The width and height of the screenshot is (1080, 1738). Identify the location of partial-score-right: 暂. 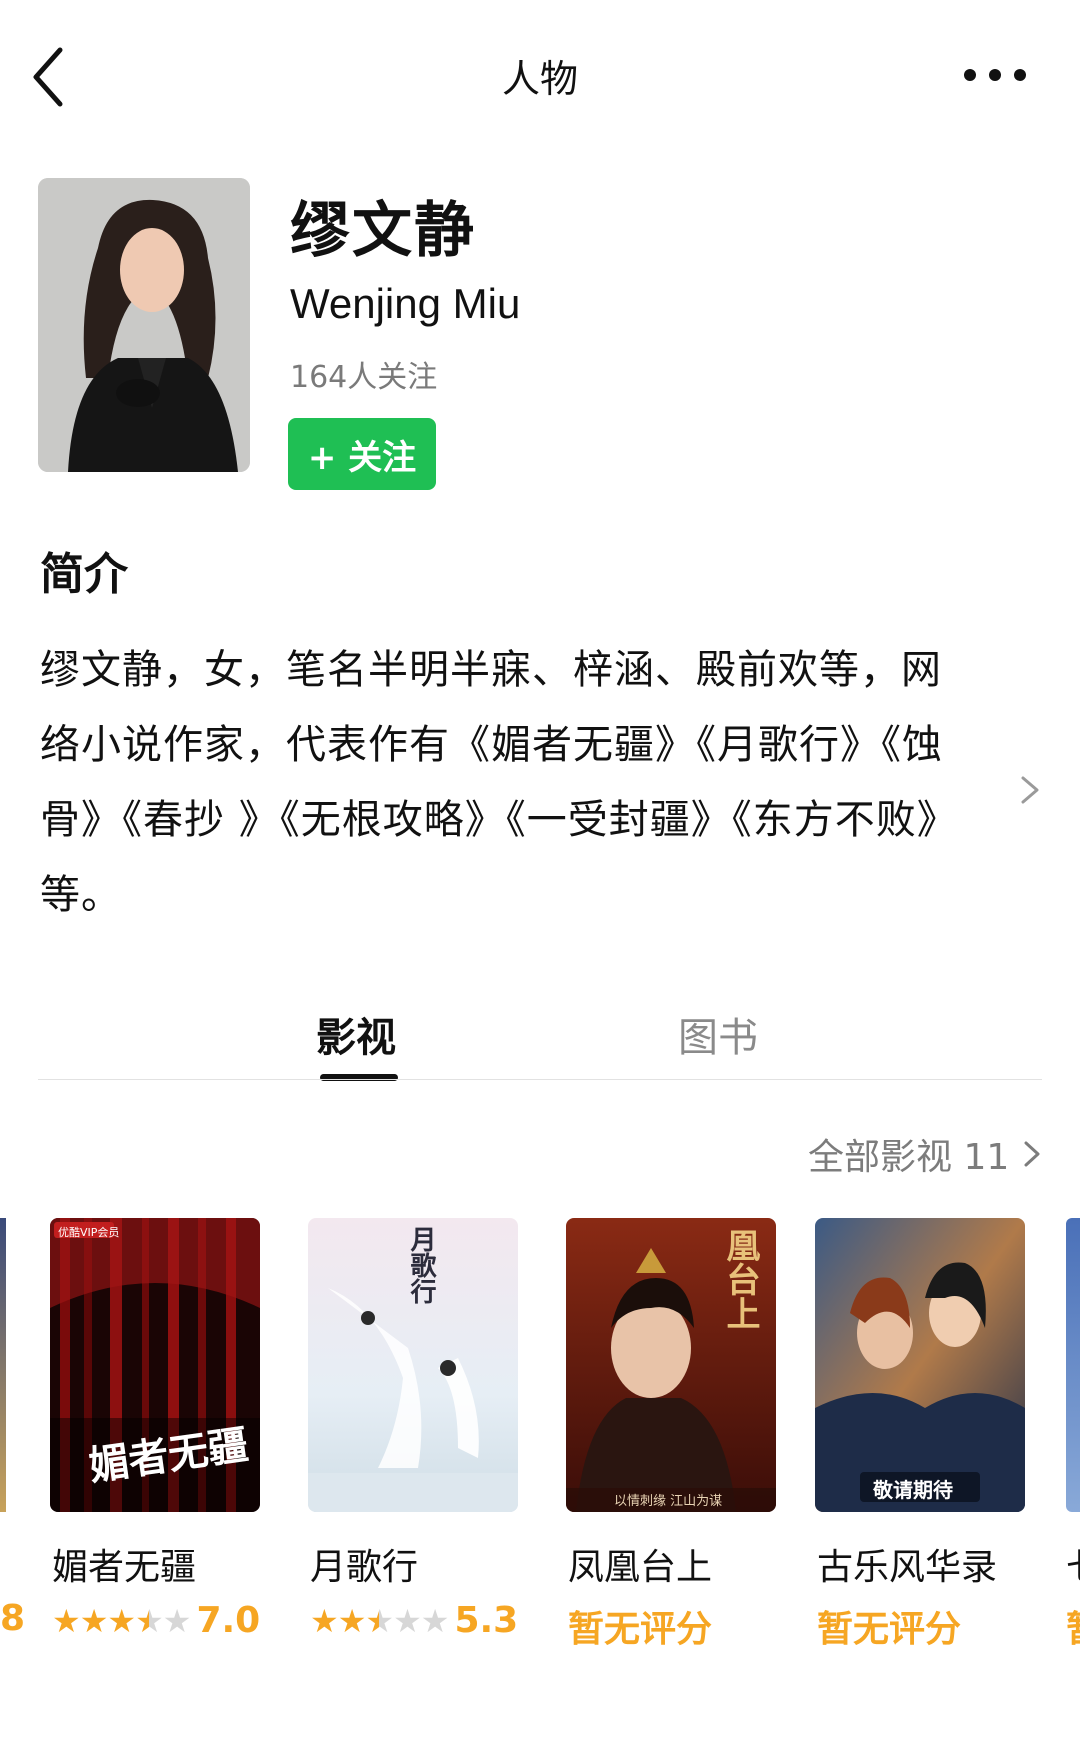
(1073, 1626).